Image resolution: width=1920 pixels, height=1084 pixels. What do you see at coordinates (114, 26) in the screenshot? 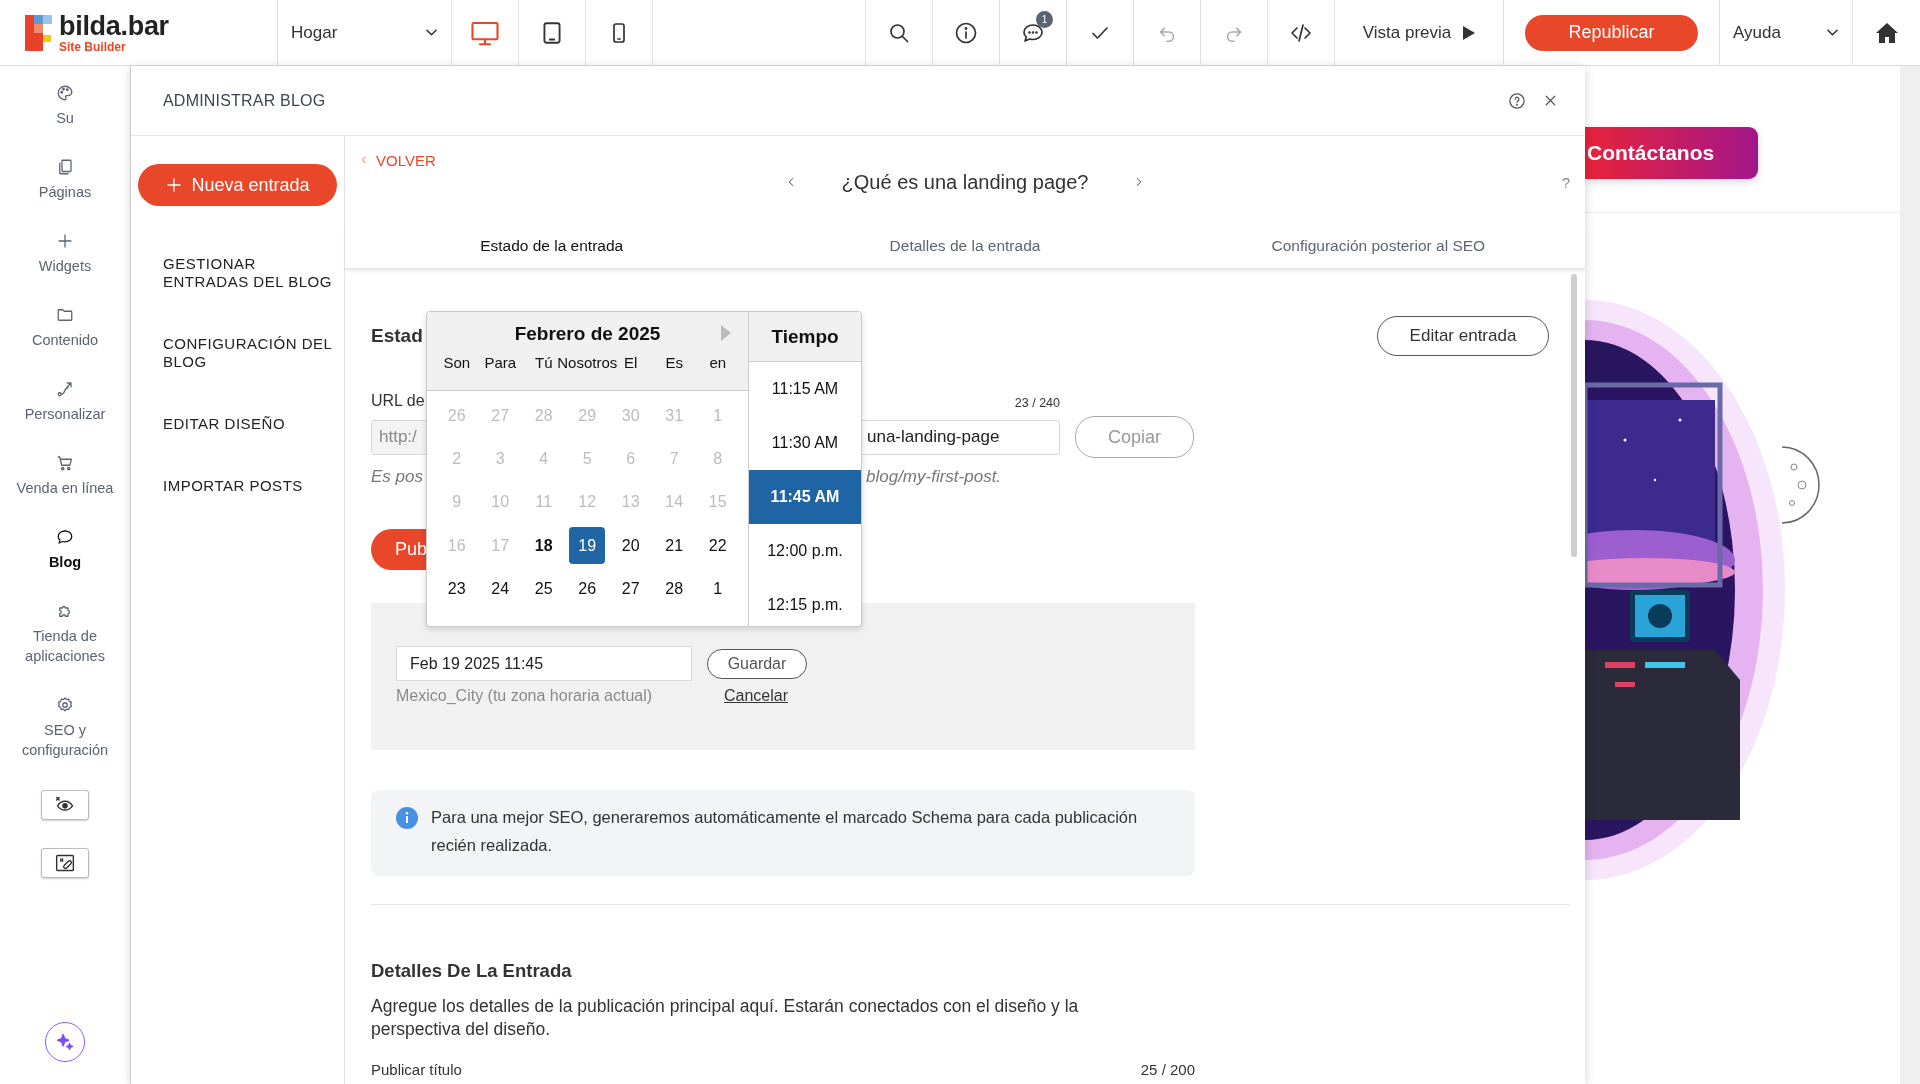
I see `logo-text: bilda.bar` at bounding box center [114, 26].